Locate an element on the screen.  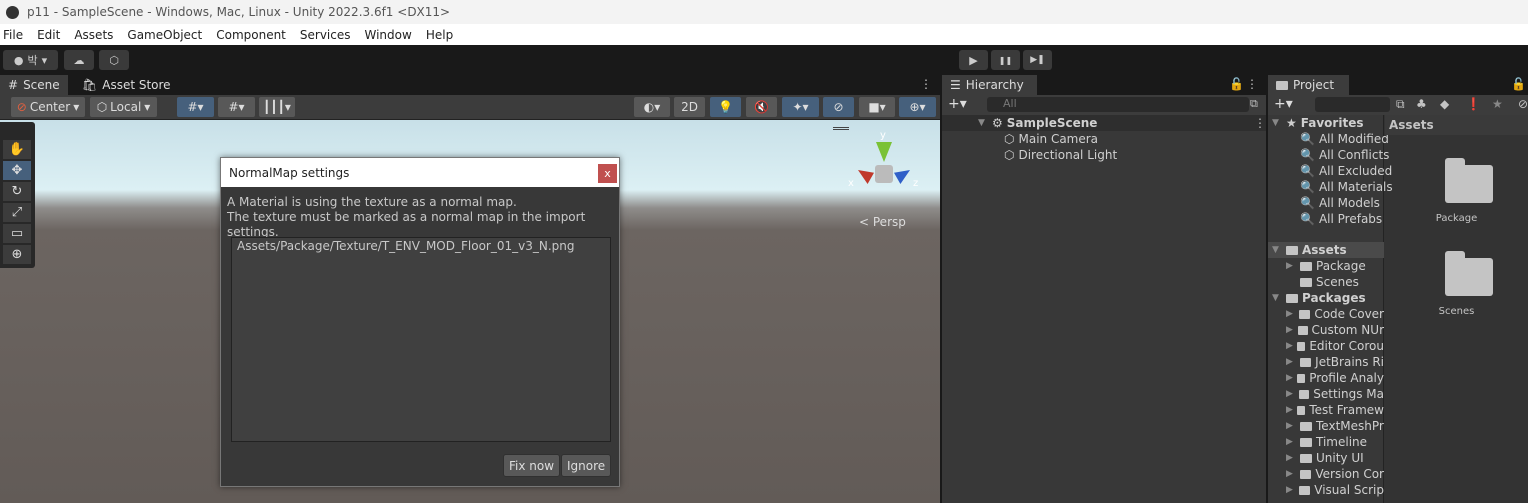
play-button: ▶ is located at coordinates (973, 60).